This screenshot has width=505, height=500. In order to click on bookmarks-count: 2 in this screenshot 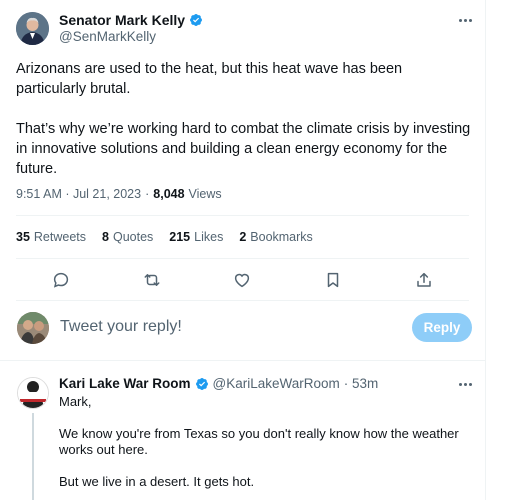, I will do `click(243, 237)`.